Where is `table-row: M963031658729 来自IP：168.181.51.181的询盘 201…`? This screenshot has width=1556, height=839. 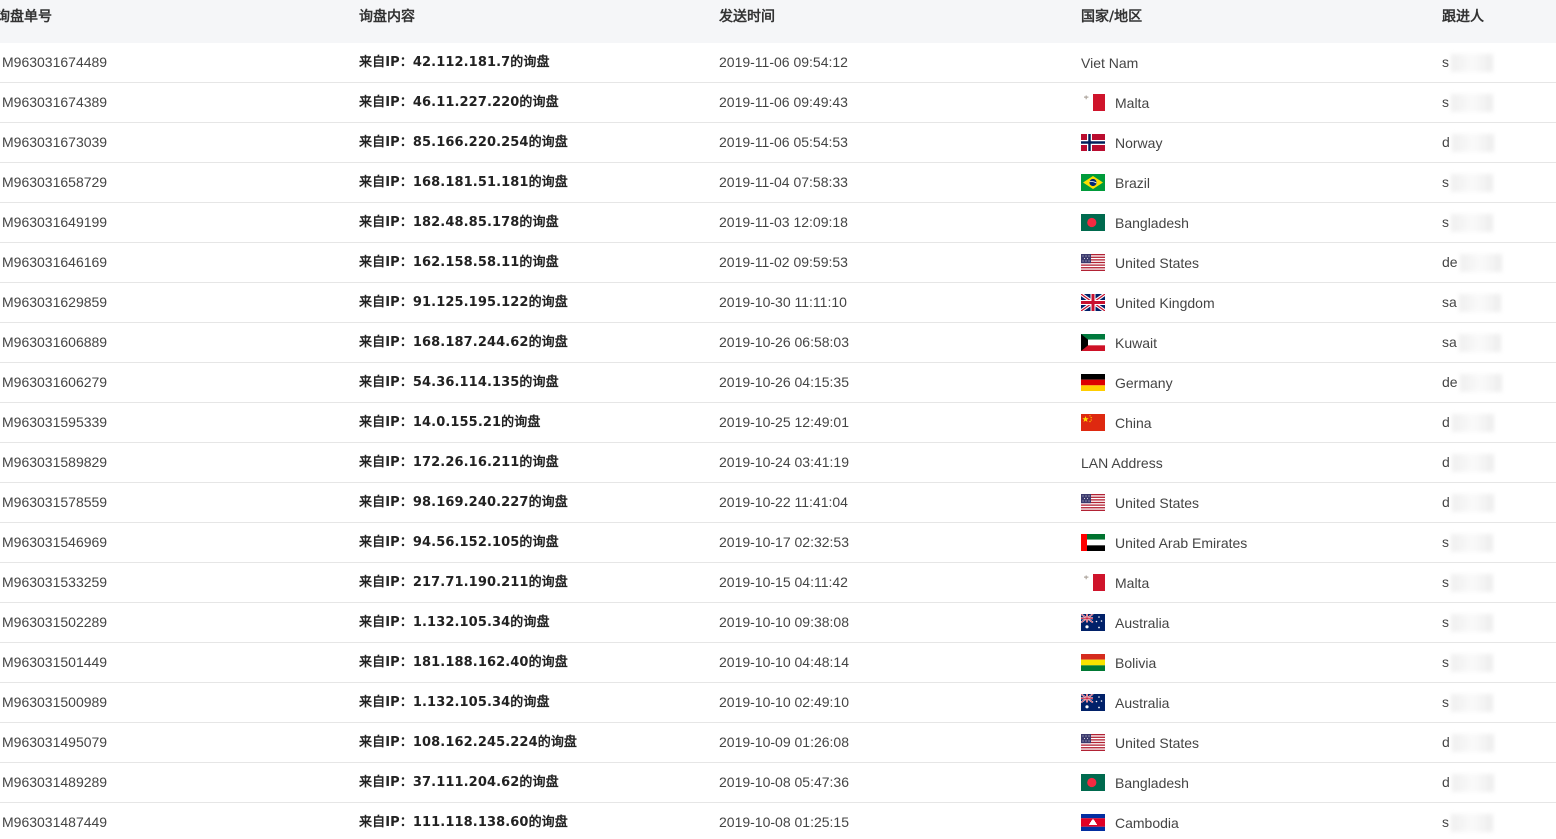
table-row: M963031658729 来自IP：168.181.51.181的询盘 201… is located at coordinates (778, 183).